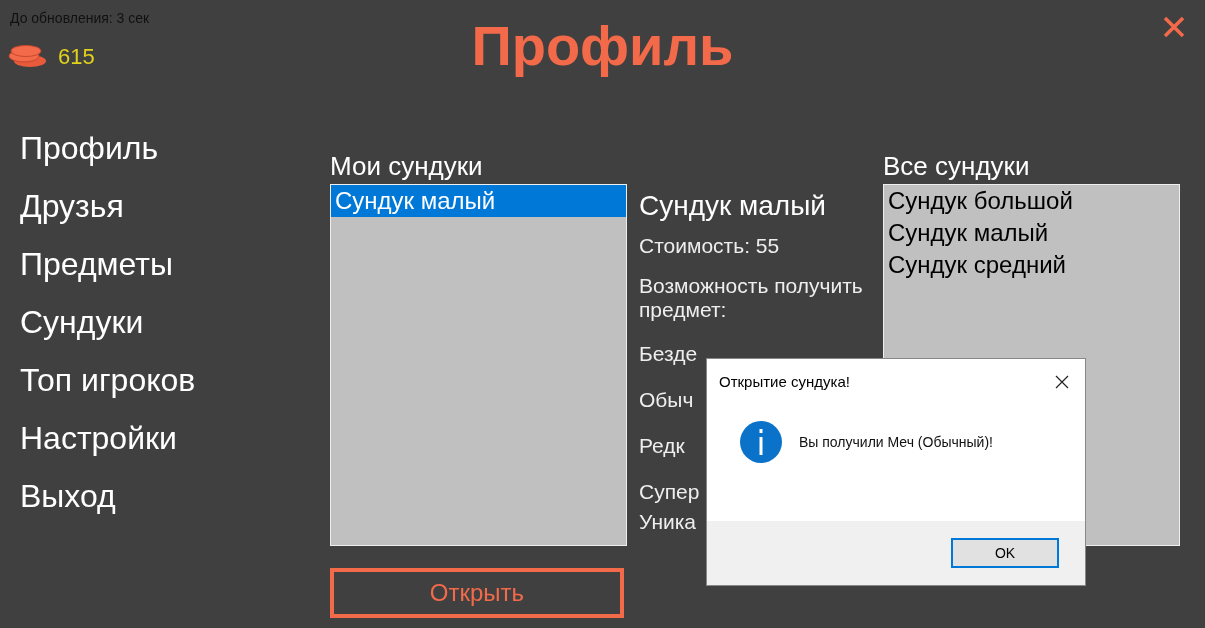  I want to click on dialog-message: Вы получили Меч (Обычный)!, so click(896, 442).